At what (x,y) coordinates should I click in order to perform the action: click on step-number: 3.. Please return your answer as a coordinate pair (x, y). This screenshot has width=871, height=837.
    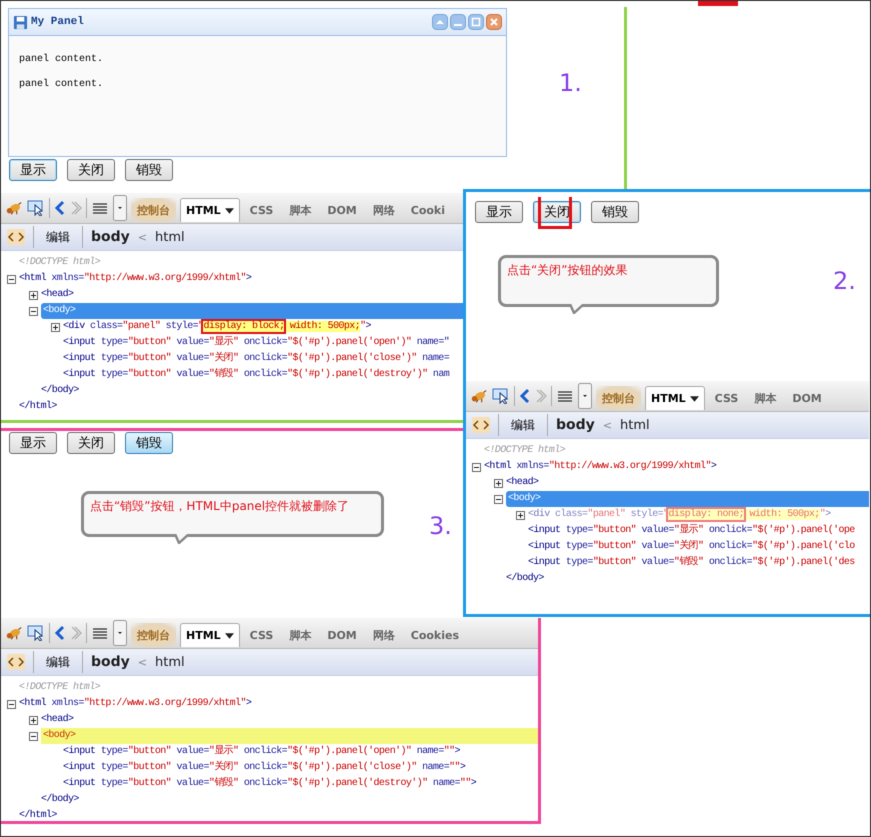
    Looking at the image, I should click on (440, 526).